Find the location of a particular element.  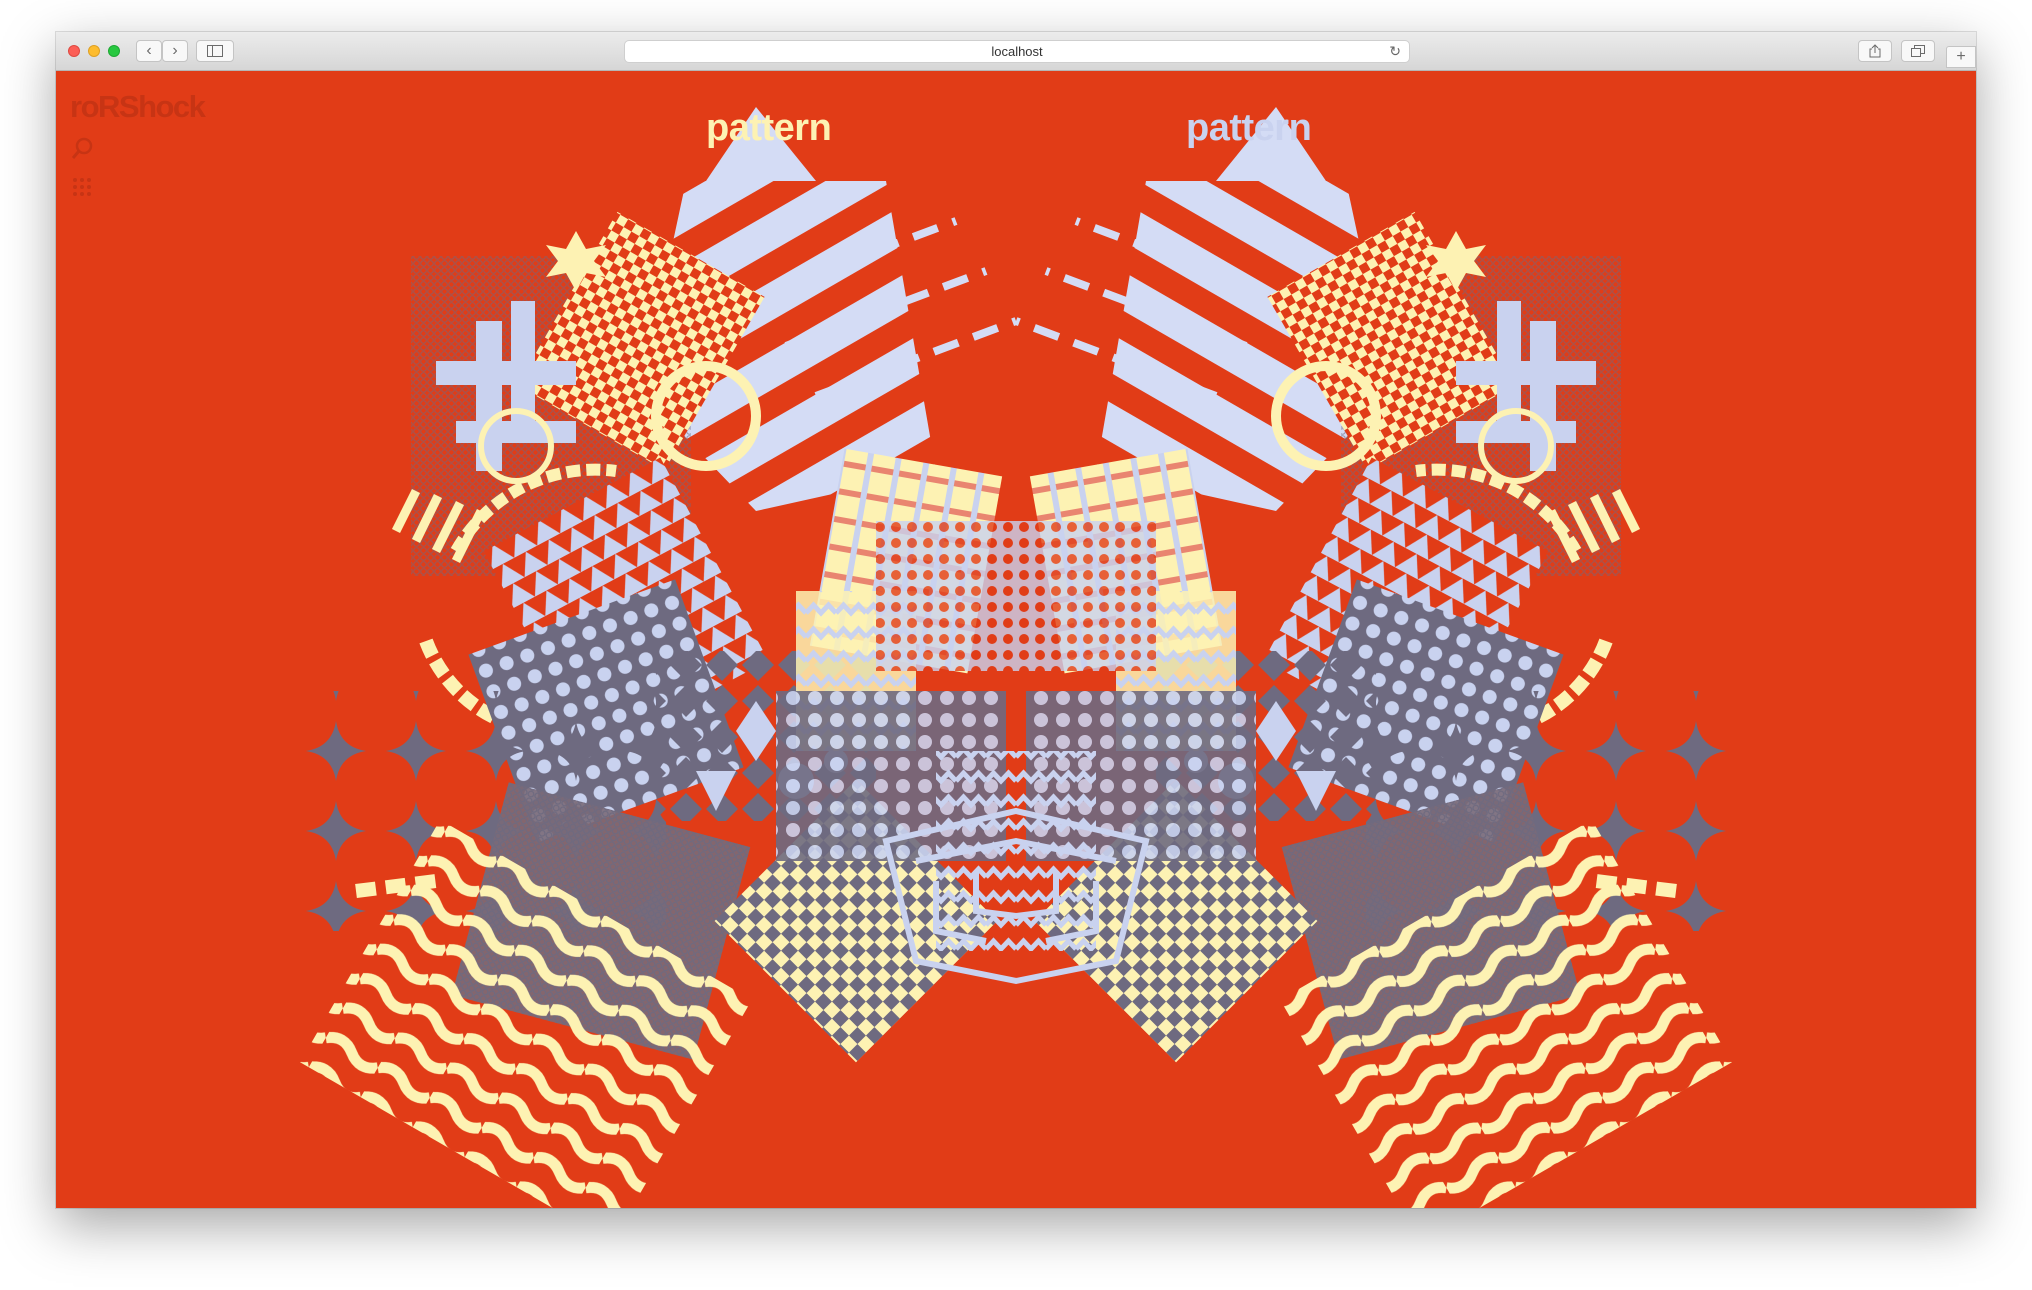

pattern-title-right: pattern is located at coordinates (1249, 128).